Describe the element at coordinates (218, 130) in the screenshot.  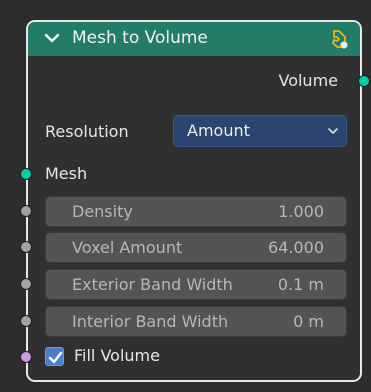
I see `resolution-value: Amount` at that location.